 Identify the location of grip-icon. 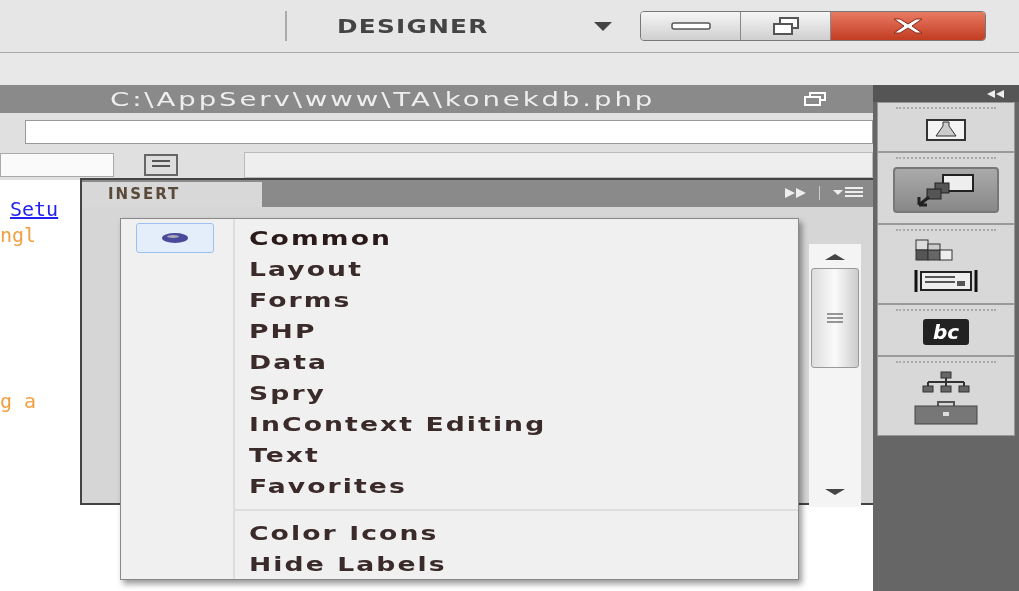
(835, 318).